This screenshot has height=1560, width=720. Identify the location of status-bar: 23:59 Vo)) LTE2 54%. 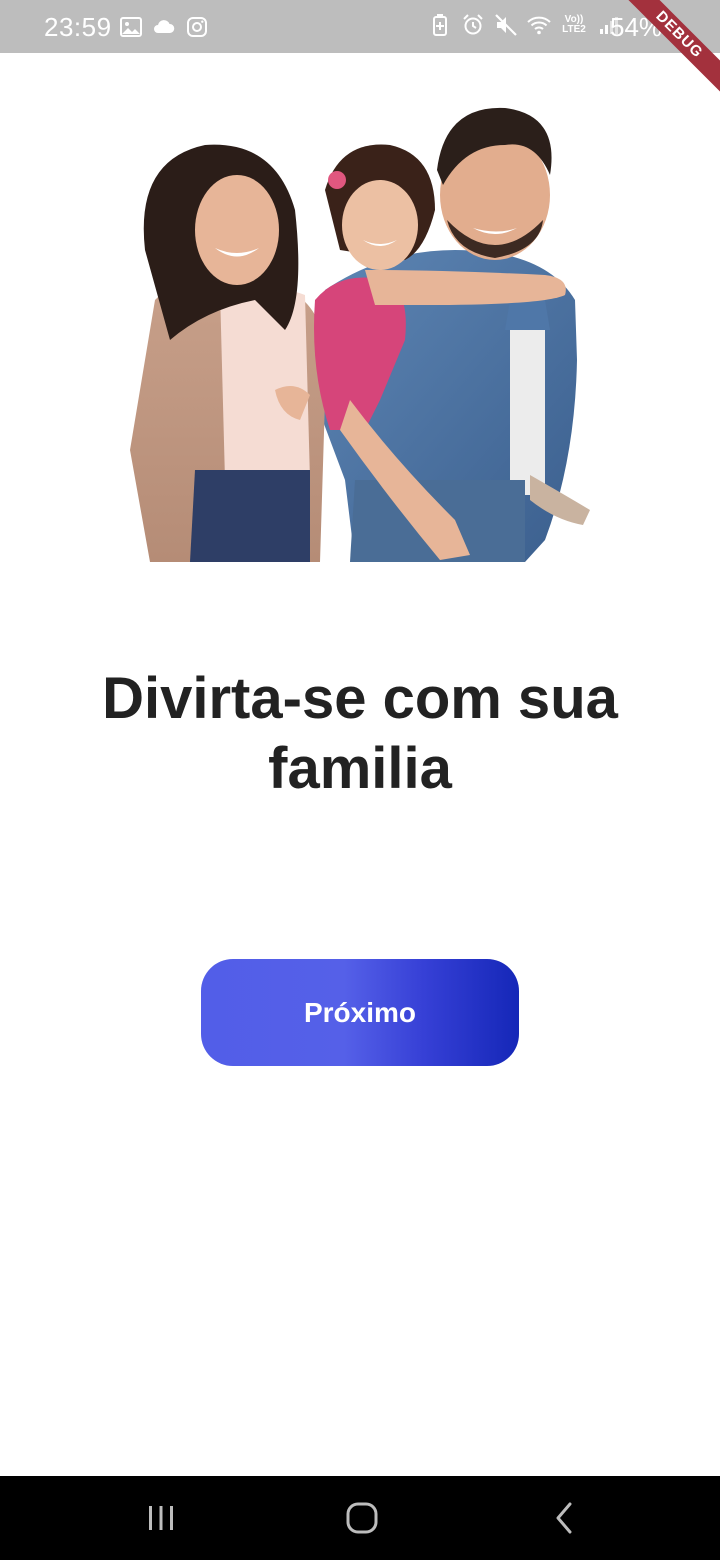
(360, 26).